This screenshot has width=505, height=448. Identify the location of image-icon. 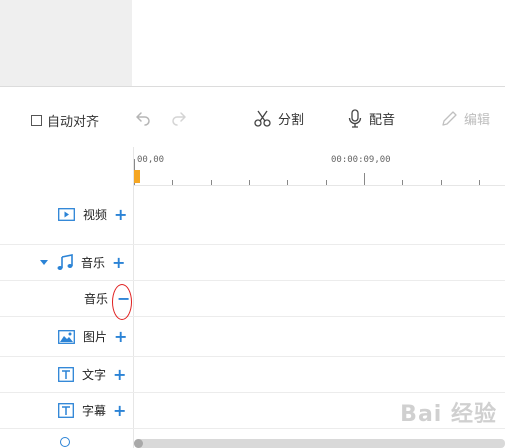
(66, 336).